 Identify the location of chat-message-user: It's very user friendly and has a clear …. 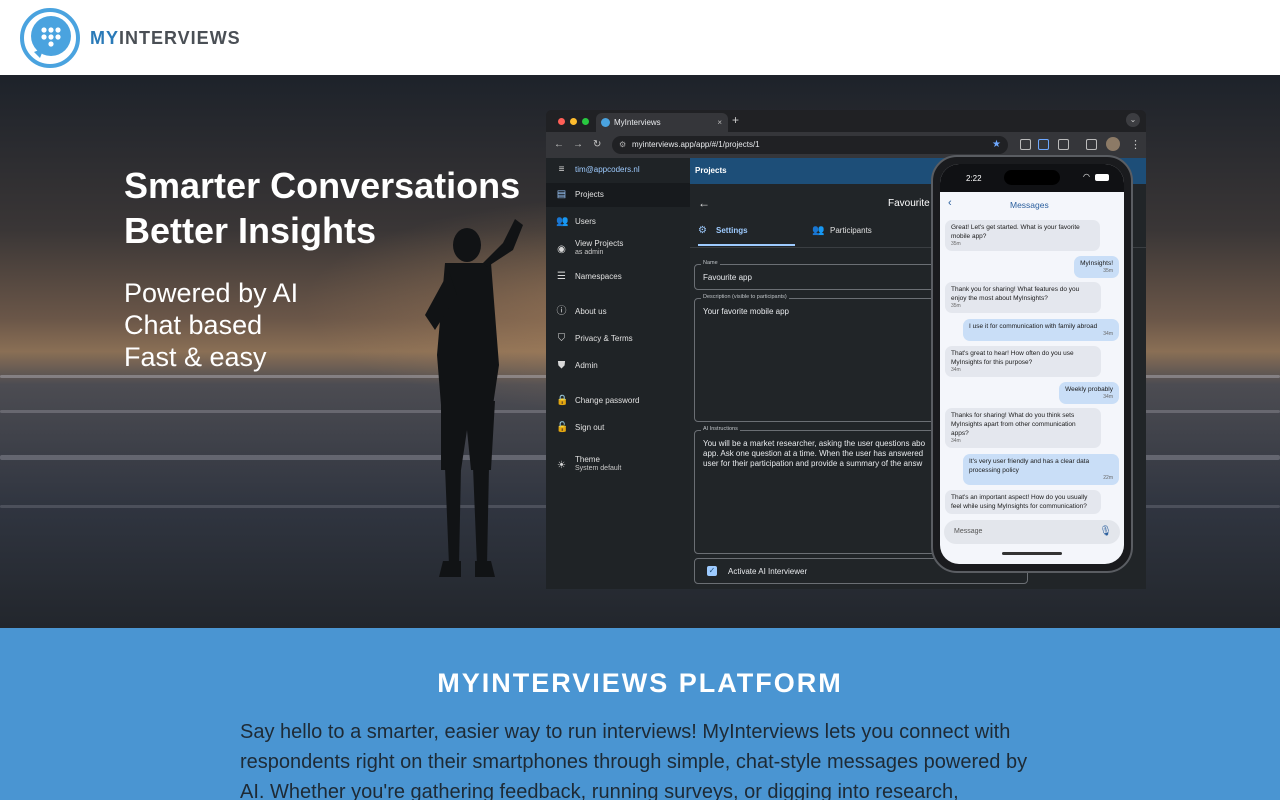
(1041, 469).